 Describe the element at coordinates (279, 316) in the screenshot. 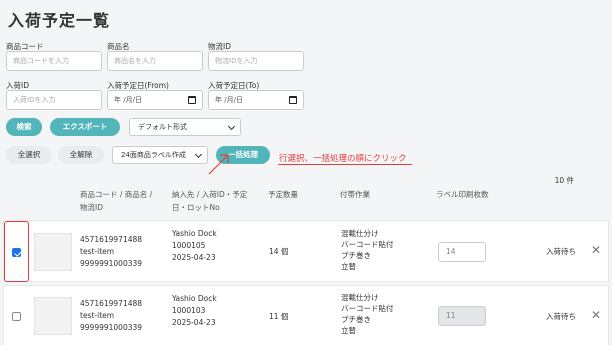

I see `quantity: 11 個` at that location.